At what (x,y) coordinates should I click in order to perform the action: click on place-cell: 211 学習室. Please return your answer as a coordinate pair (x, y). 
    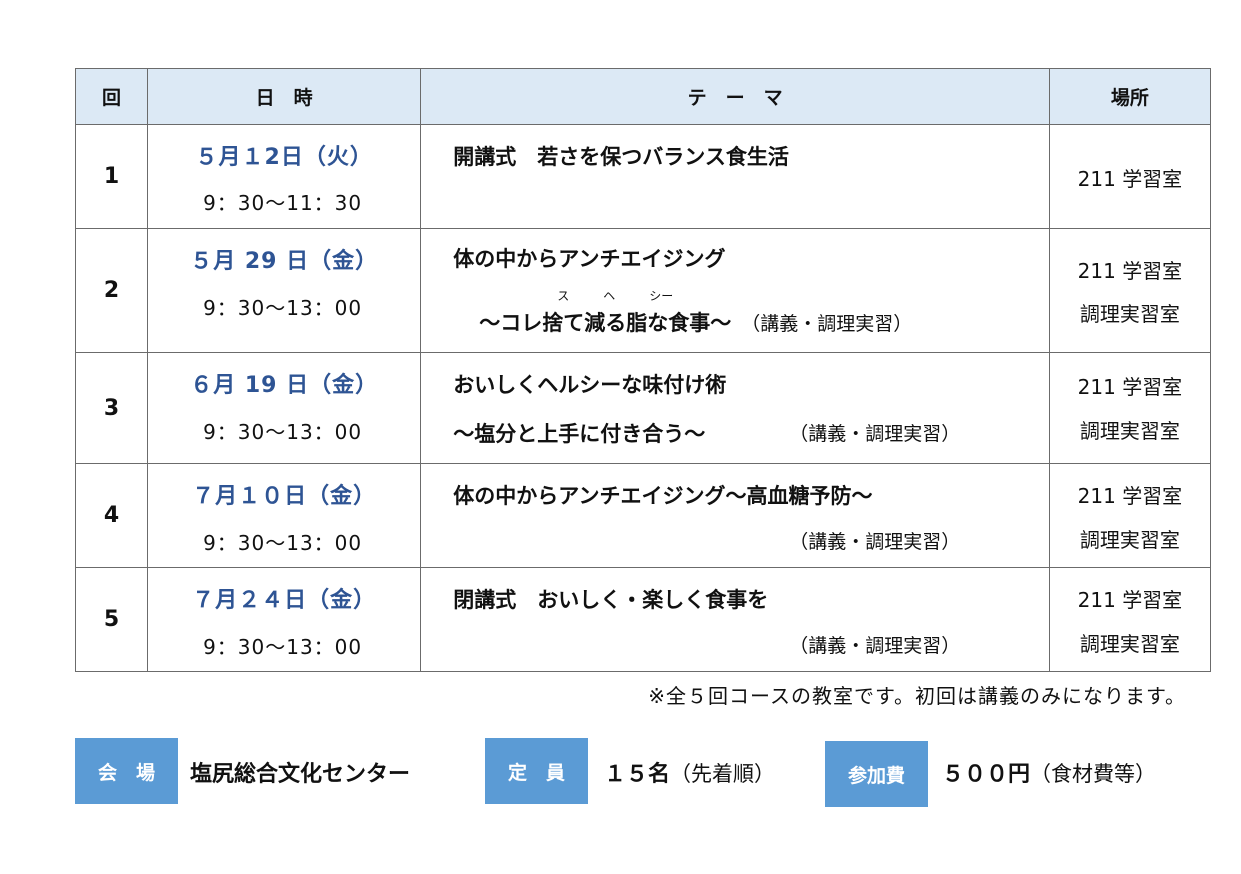
    Looking at the image, I should click on (1130, 176).